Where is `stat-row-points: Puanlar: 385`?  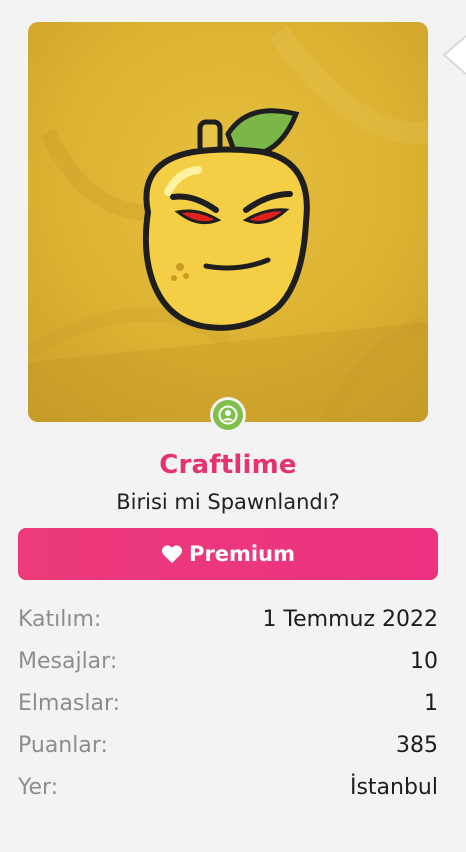
stat-row-points: Puanlar: 385 is located at coordinates (228, 745).